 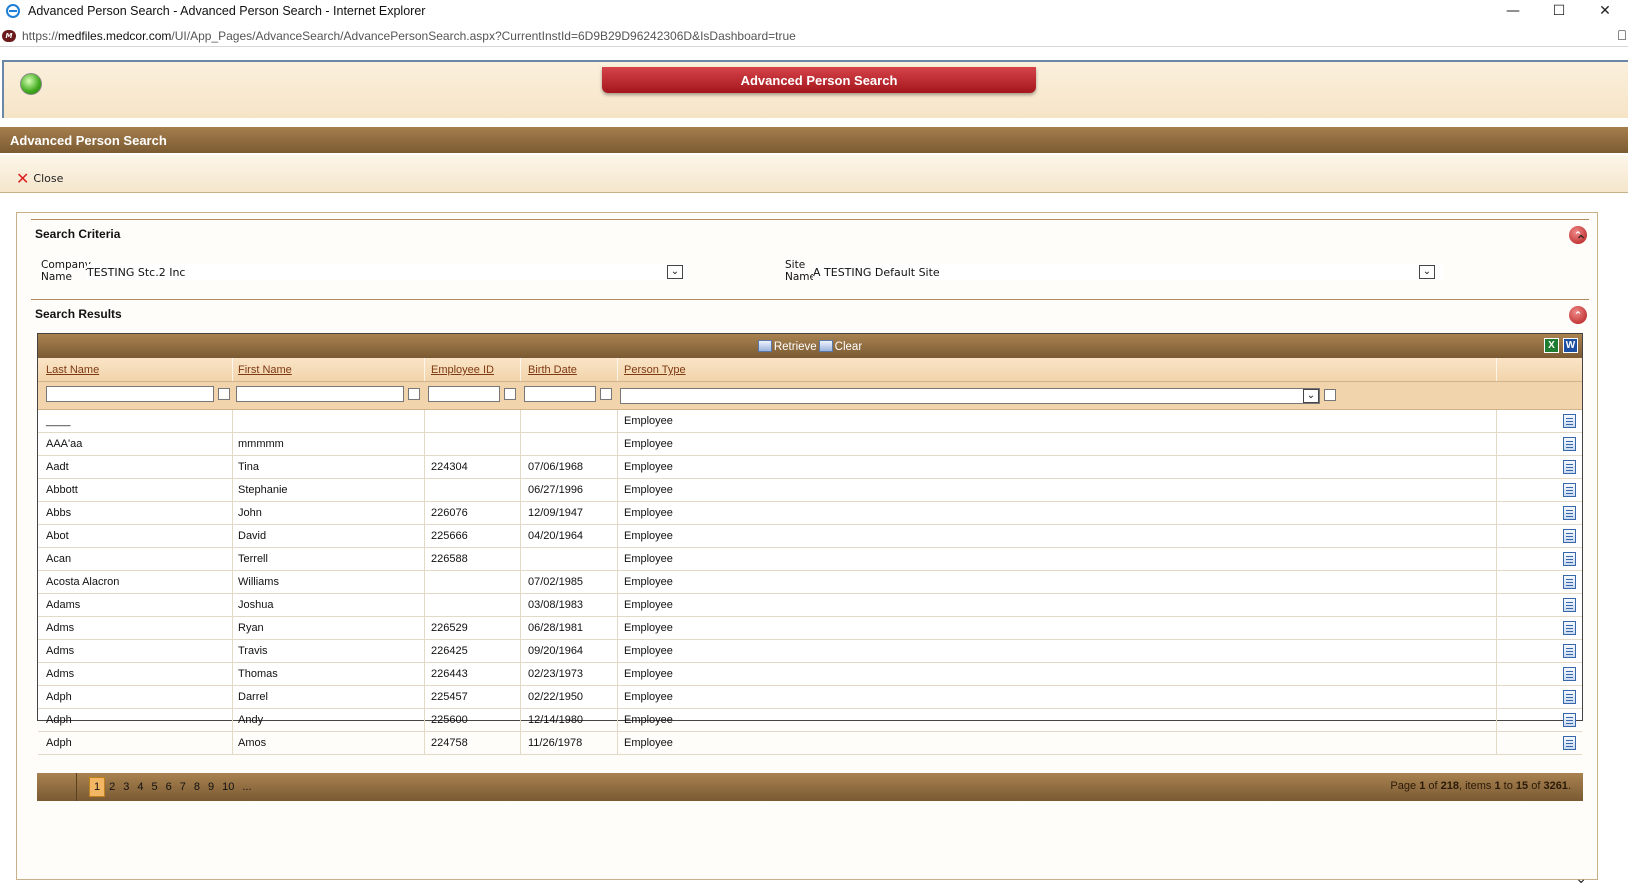 I want to click on first-name-filter-input, so click(x=320, y=394).